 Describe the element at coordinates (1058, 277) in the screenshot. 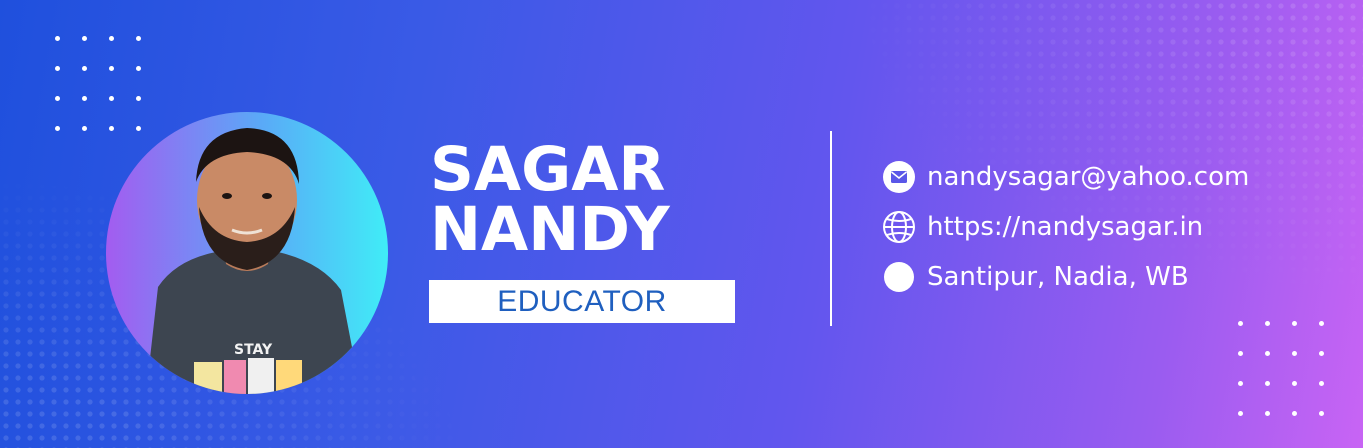

I see `location-text: Santipur, Nadia, WB` at that location.